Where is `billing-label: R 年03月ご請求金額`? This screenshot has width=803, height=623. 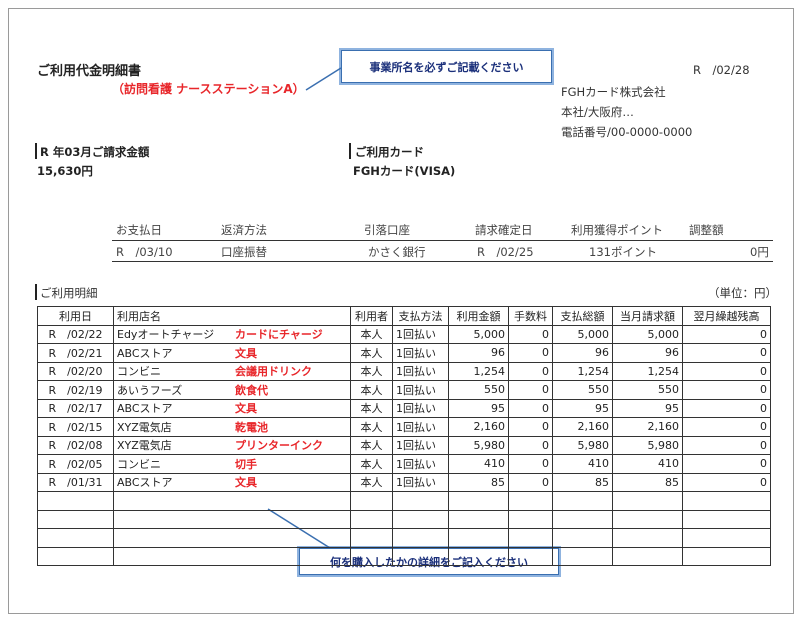
billing-label: R 年03月ご請求金額 is located at coordinates (95, 152).